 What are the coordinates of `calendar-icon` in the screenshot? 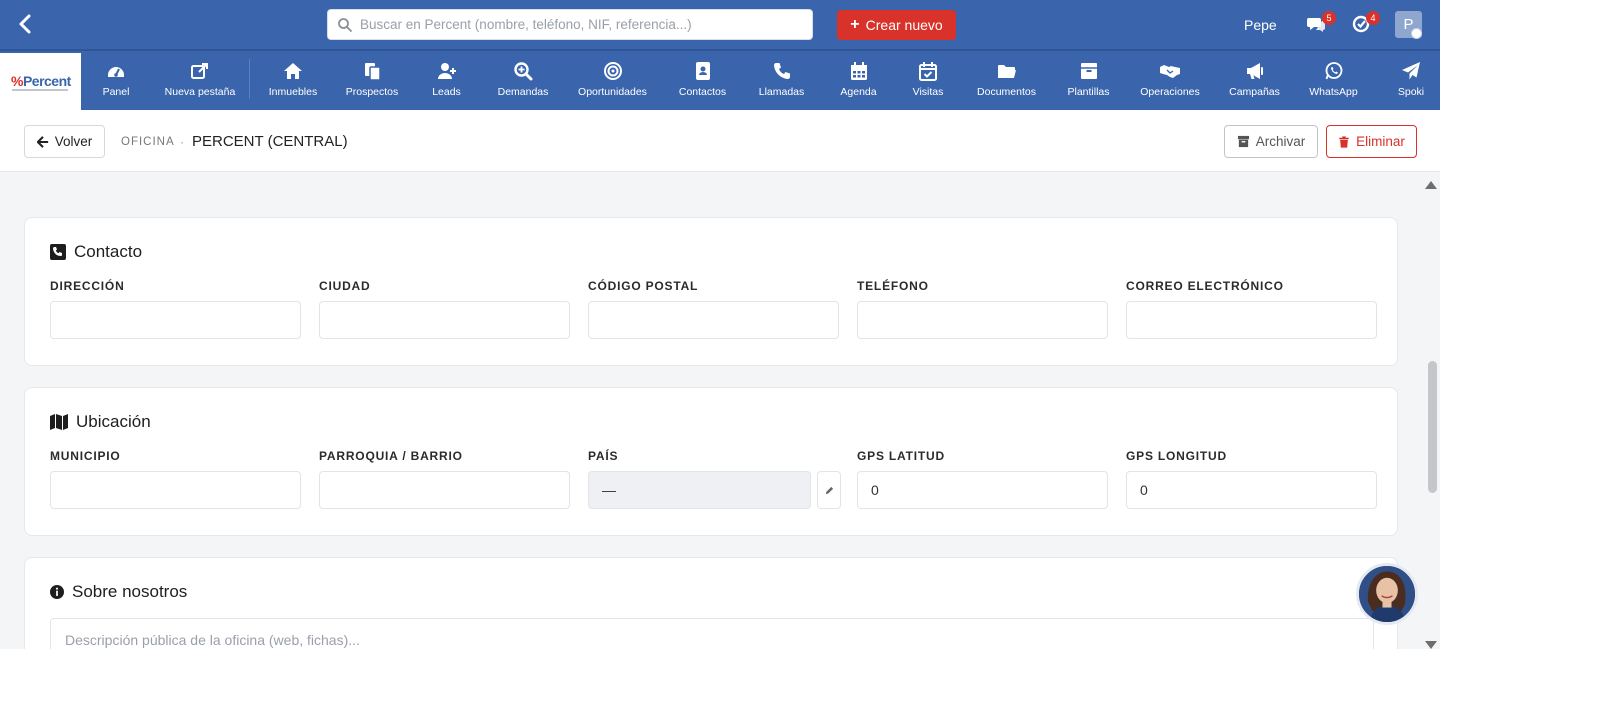 It's located at (858, 71).